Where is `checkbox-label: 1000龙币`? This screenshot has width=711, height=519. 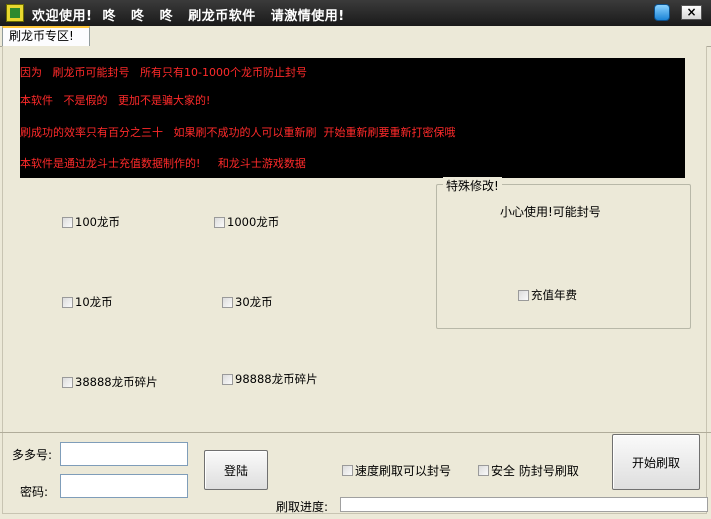 checkbox-label: 1000龙币 is located at coordinates (253, 222).